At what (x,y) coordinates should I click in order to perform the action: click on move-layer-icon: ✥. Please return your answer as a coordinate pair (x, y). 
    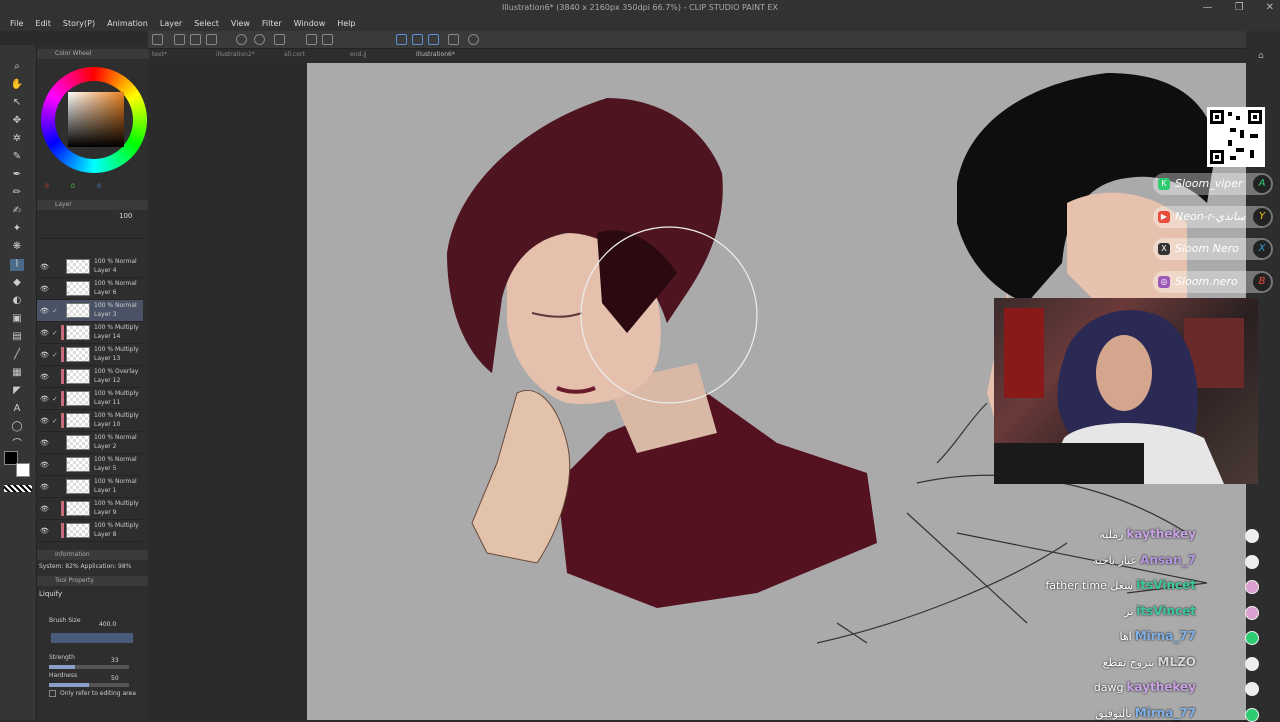
    Looking at the image, I should click on (17, 121).